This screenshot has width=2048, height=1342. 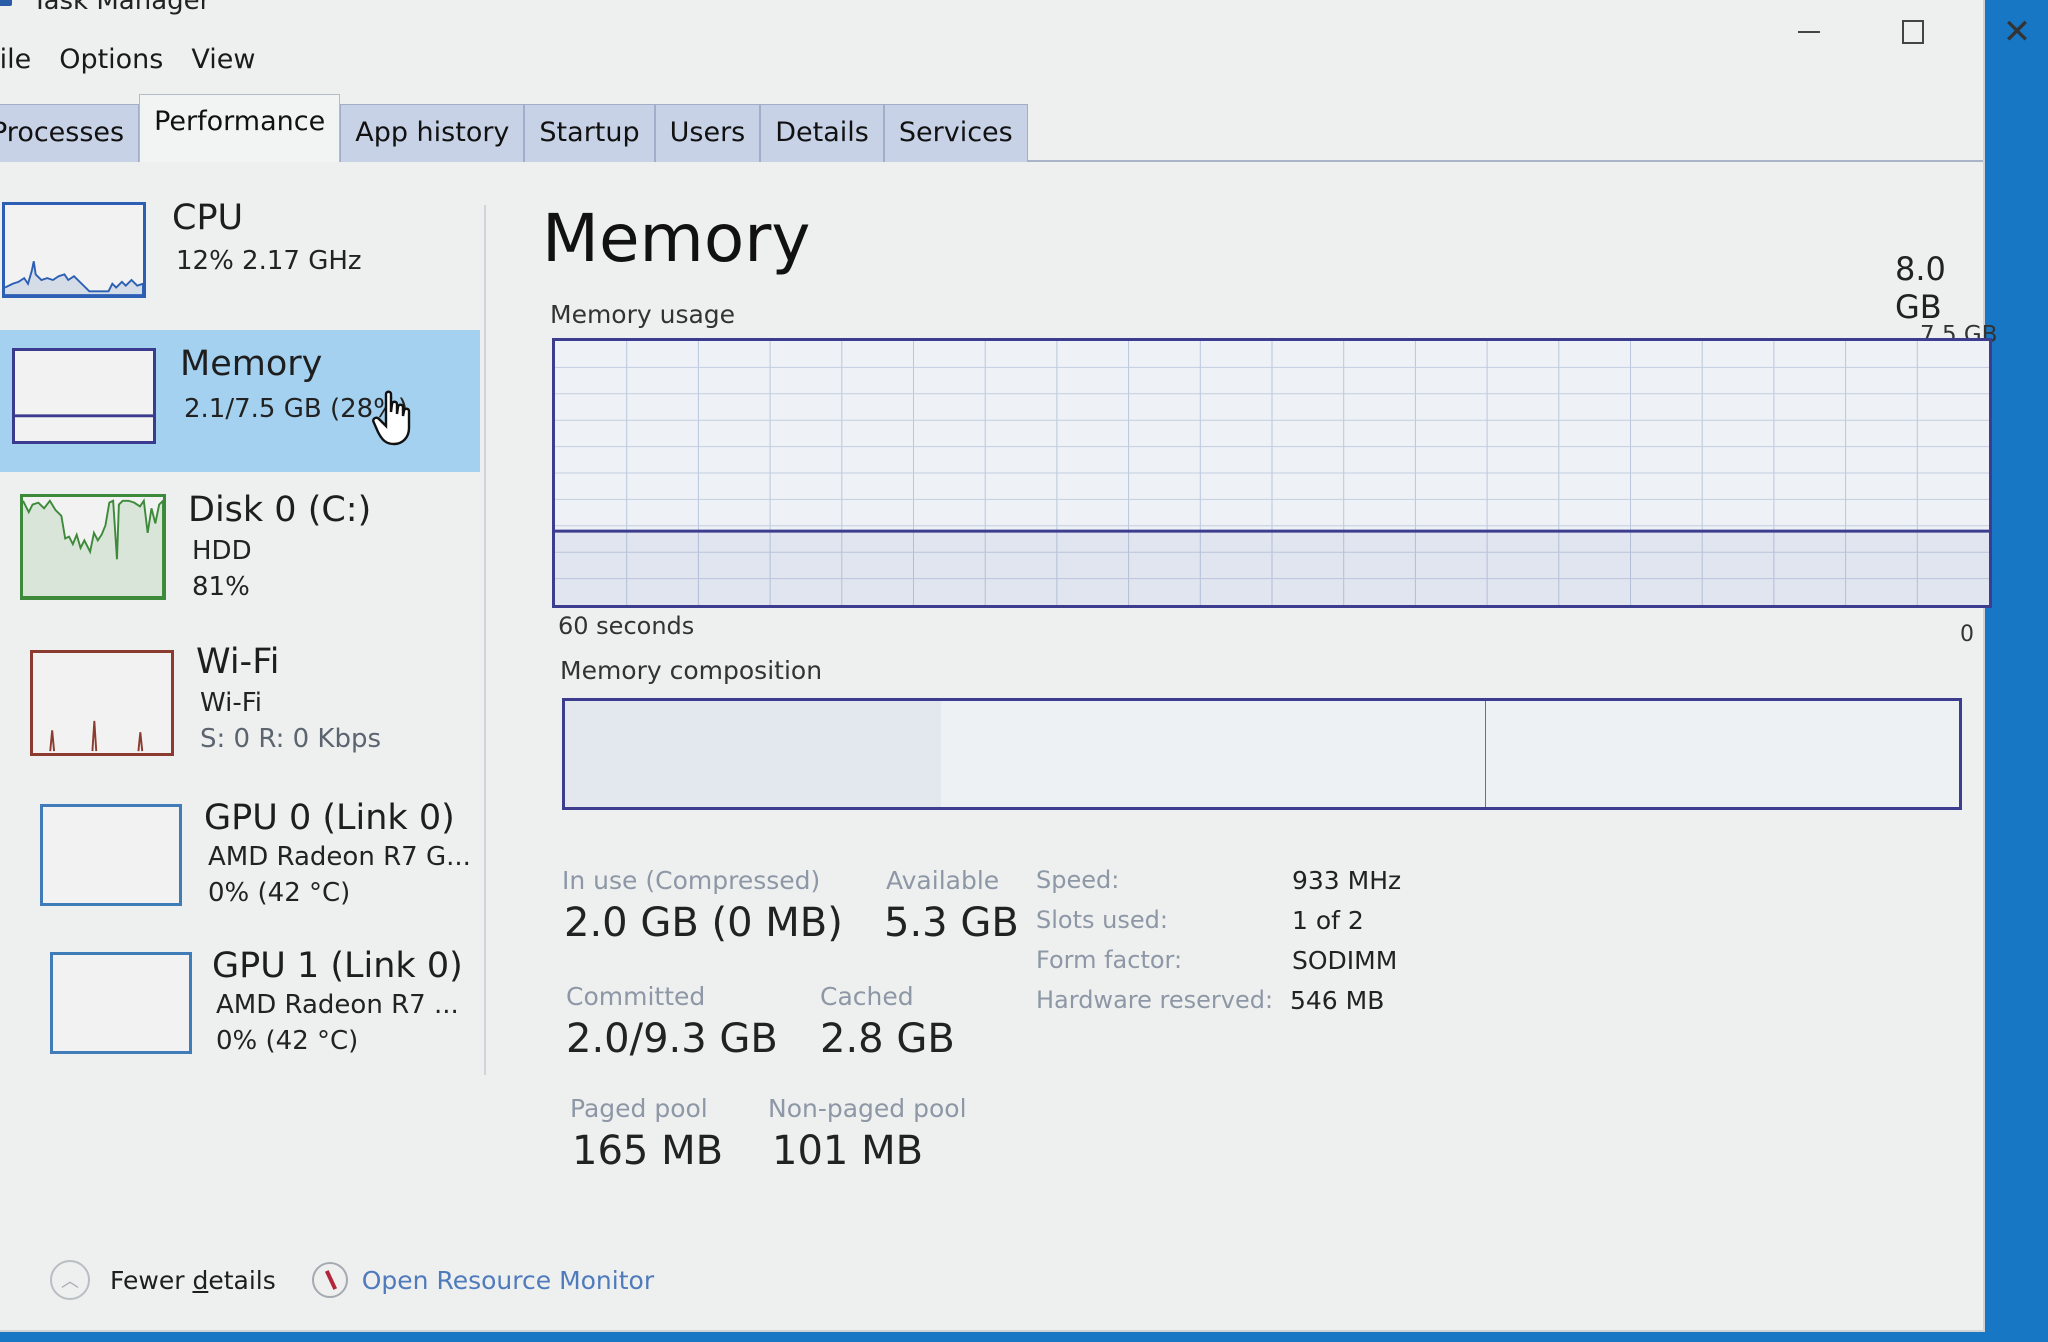 I want to click on tab-performance: Performance, so click(x=240, y=128).